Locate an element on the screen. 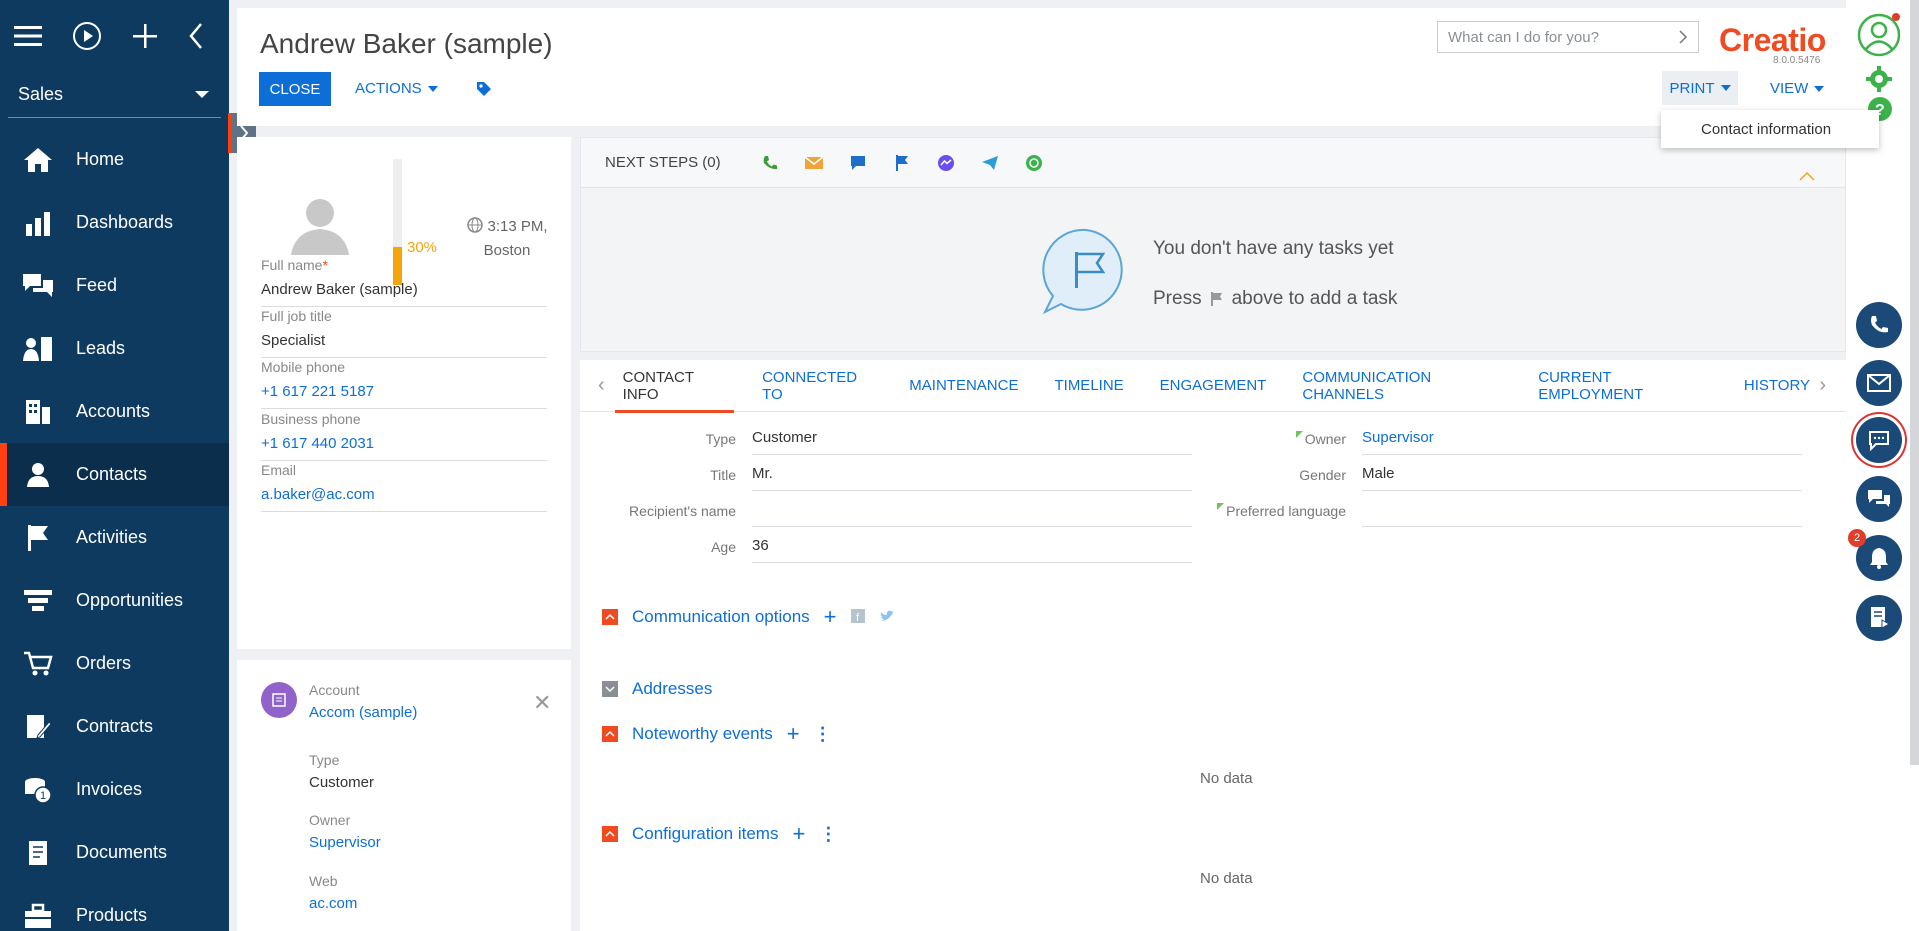 The height and width of the screenshot is (931, 1919). gear-icon is located at coordinates (1879, 80).